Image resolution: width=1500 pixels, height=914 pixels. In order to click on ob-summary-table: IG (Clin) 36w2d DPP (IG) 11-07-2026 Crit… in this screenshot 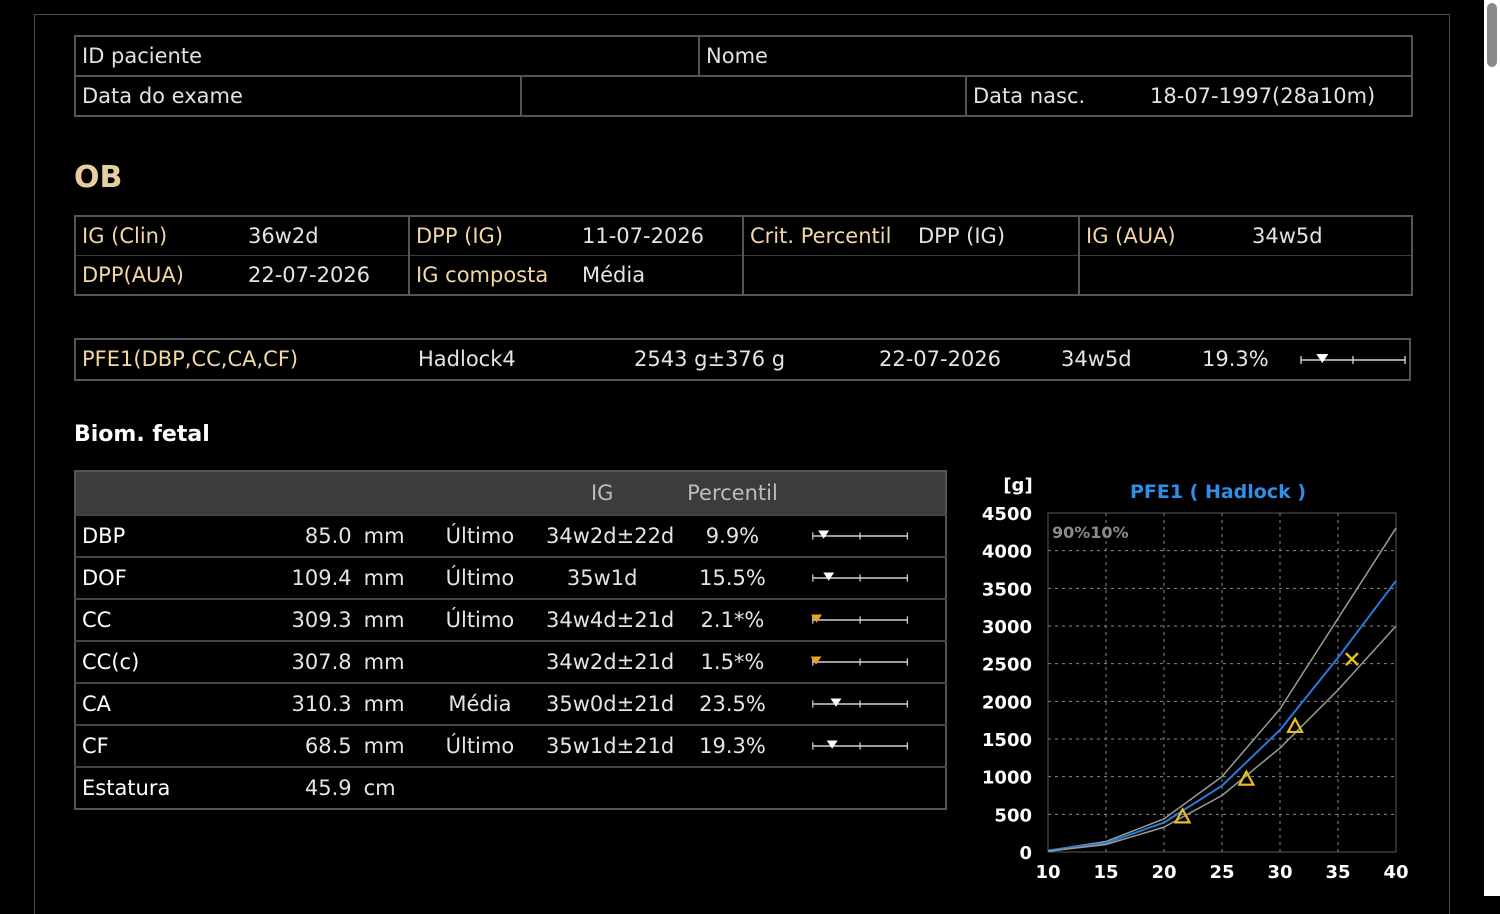, I will do `click(743, 255)`.